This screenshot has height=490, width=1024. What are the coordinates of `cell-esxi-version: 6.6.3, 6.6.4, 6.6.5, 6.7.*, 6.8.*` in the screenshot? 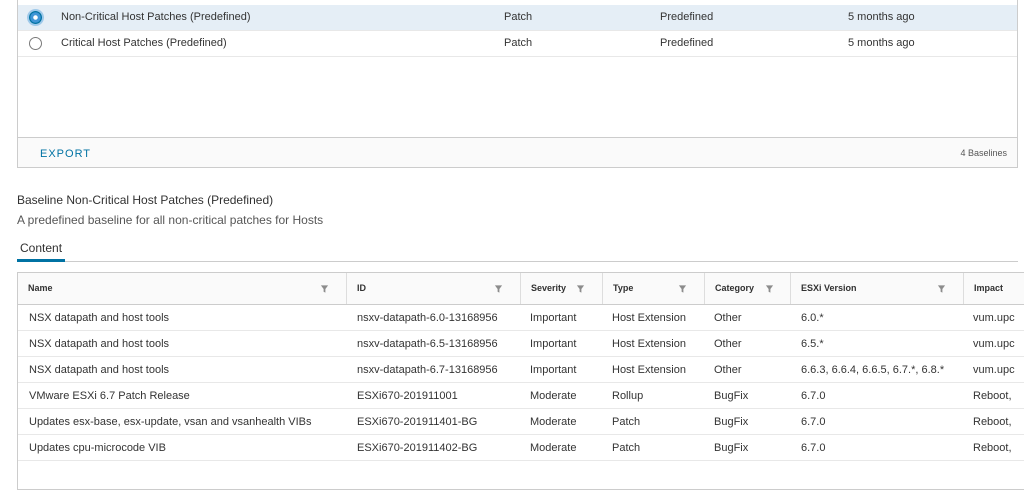 It's located at (873, 370).